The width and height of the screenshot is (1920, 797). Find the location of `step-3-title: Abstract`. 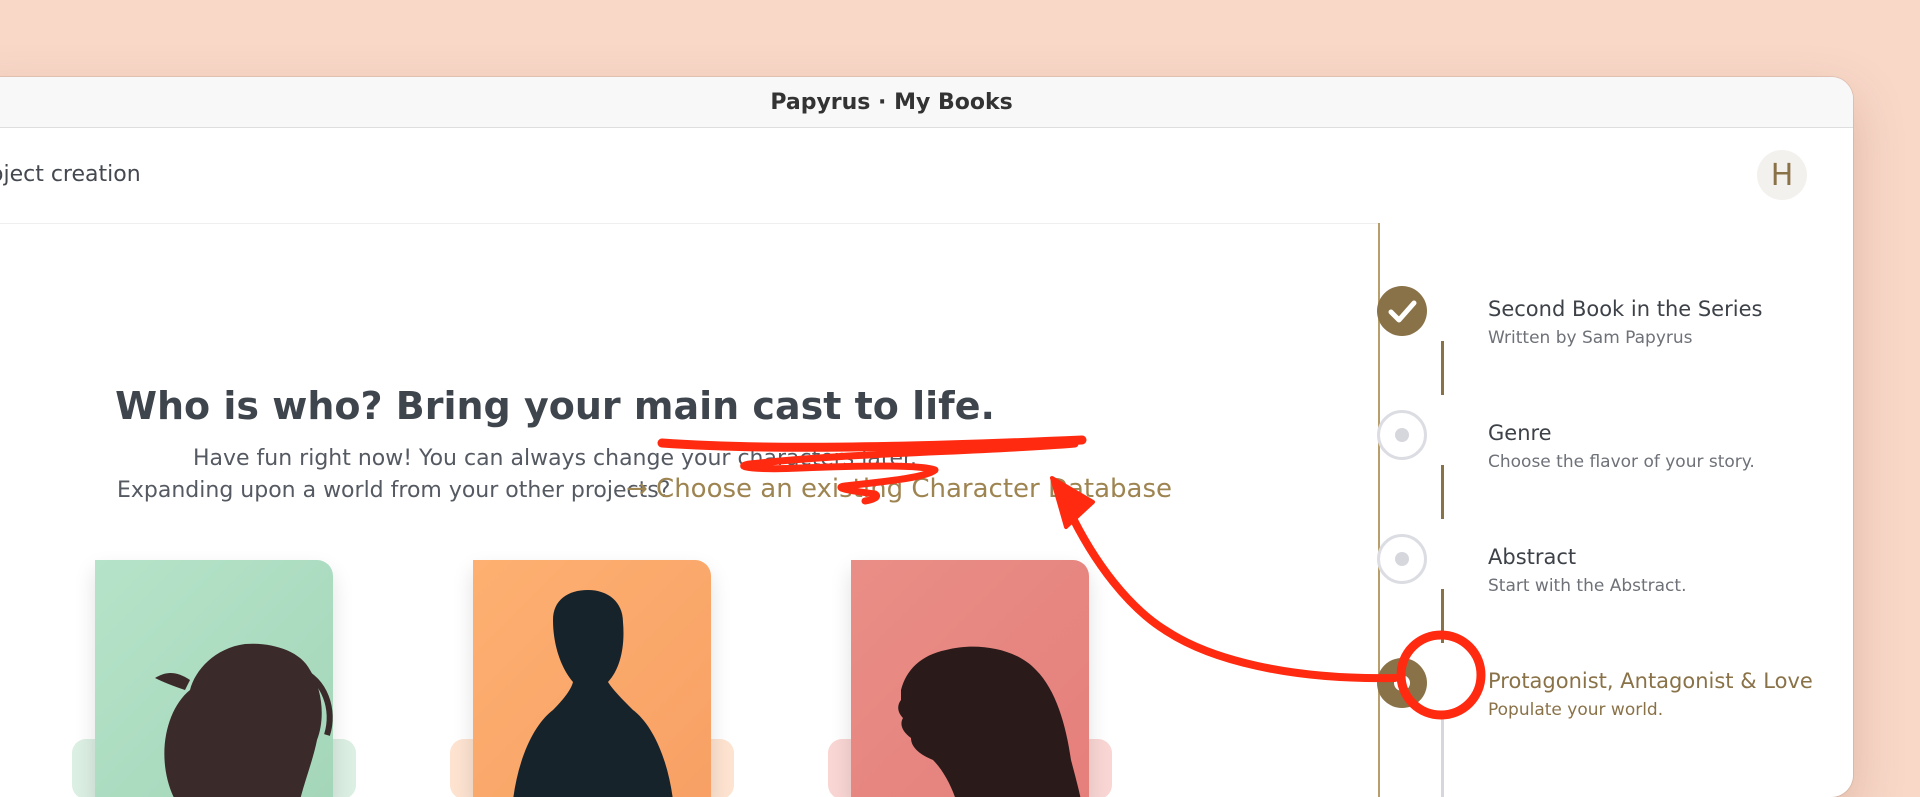

step-3-title: Abstract is located at coordinates (1532, 557).